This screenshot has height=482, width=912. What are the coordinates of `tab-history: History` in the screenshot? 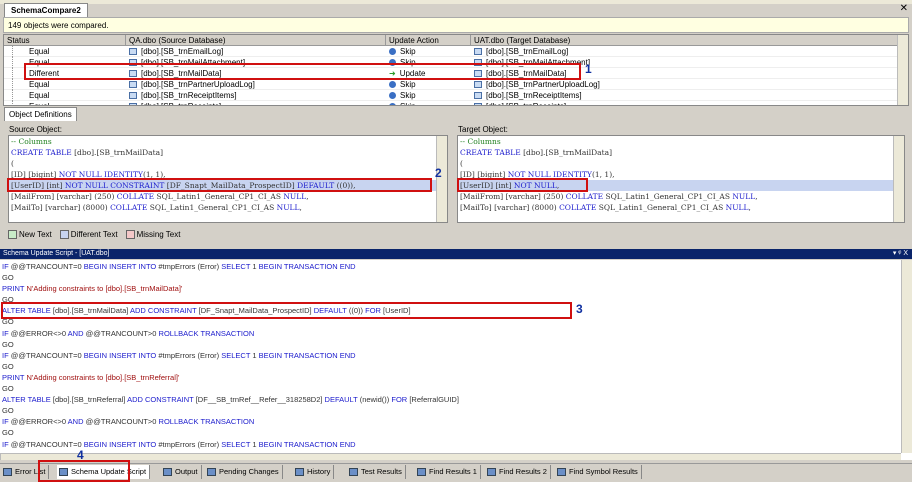 It's located at (314, 472).